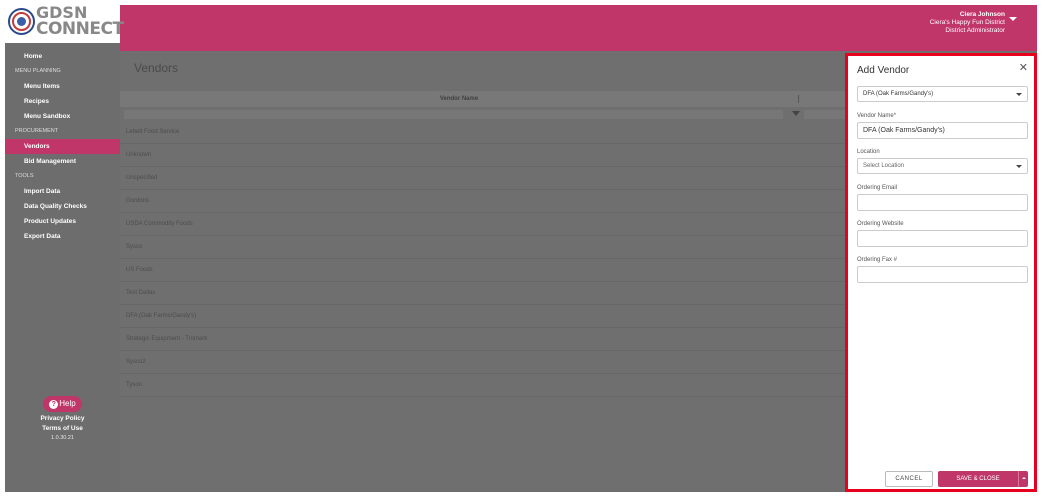 The width and height of the screenshot is (1043, 502). What do you see at coordinates (62, 56) in the screenshot?
I see `sidebar-item-home: Home` at bounding box center [62, 56].